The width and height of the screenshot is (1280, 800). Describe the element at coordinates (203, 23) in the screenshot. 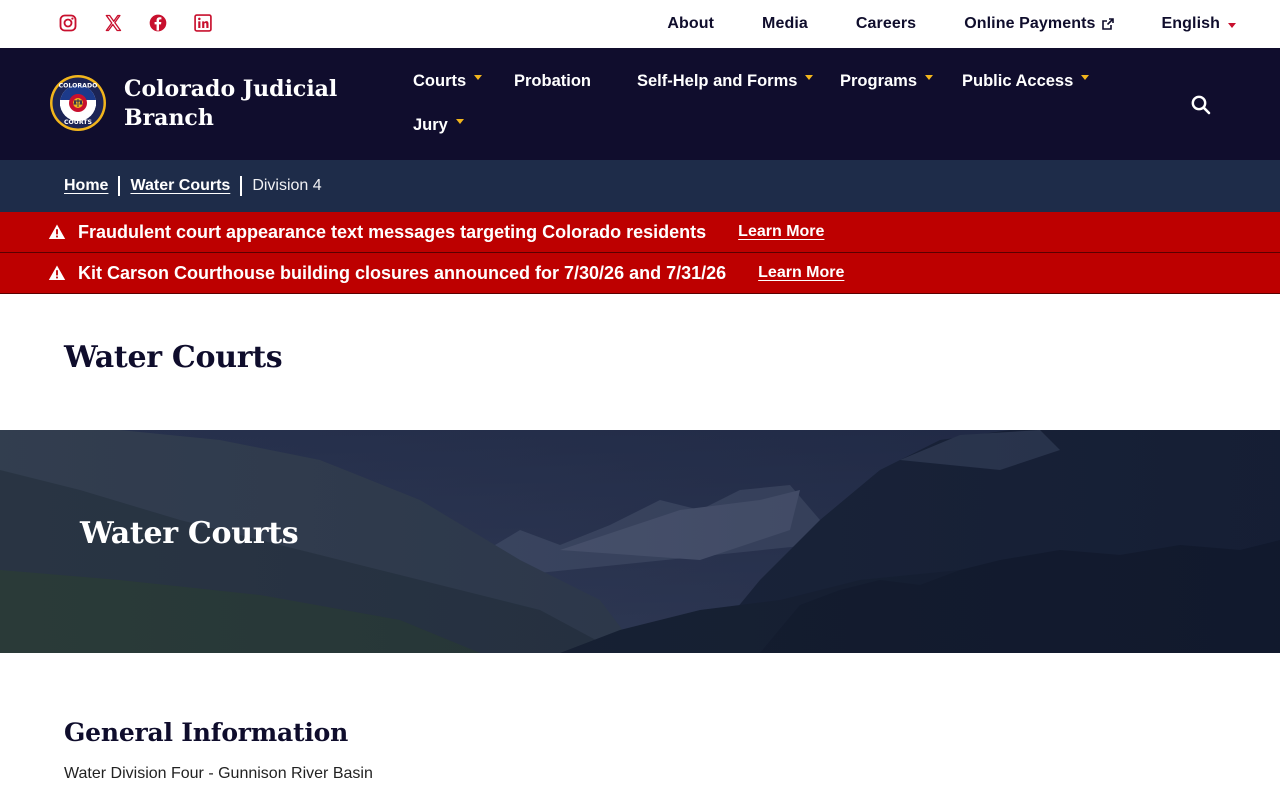

I see `linkedin-icon` at that location.